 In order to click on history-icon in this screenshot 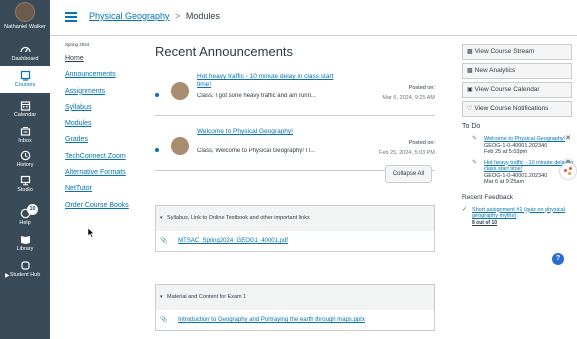, I will do `click(25, 155)`.